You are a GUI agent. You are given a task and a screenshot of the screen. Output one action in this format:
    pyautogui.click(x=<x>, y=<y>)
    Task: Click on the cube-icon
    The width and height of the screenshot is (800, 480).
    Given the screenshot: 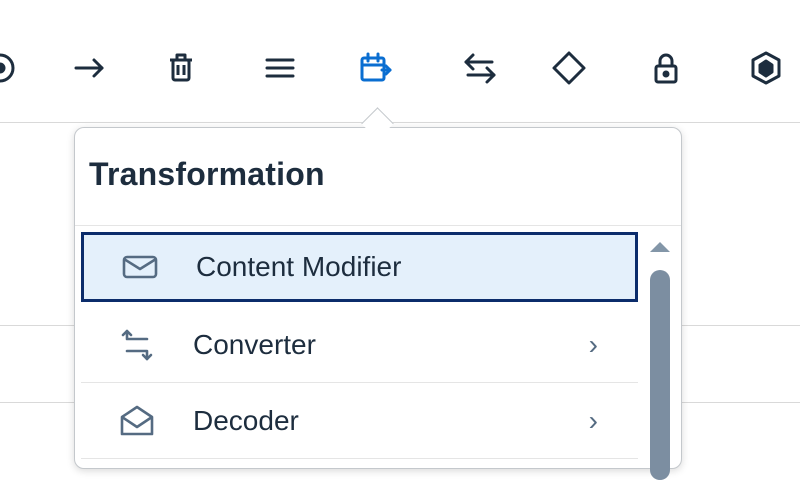 What is the action you would take?
    pyautogui.click(x=766, y=68)
    